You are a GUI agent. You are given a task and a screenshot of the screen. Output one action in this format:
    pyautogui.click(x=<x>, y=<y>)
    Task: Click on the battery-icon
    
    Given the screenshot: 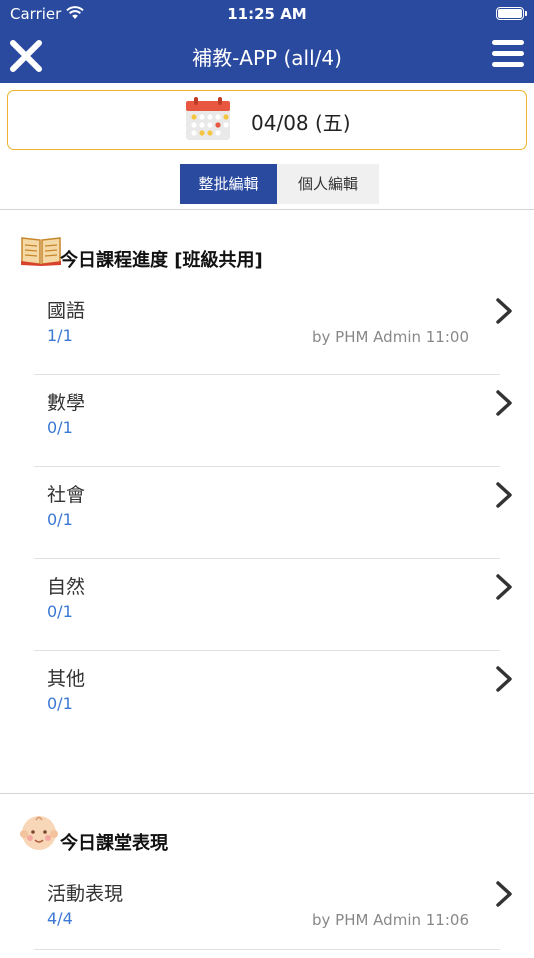 What is the action you would take?
    pyautogui.click(x=511, y=13)
    